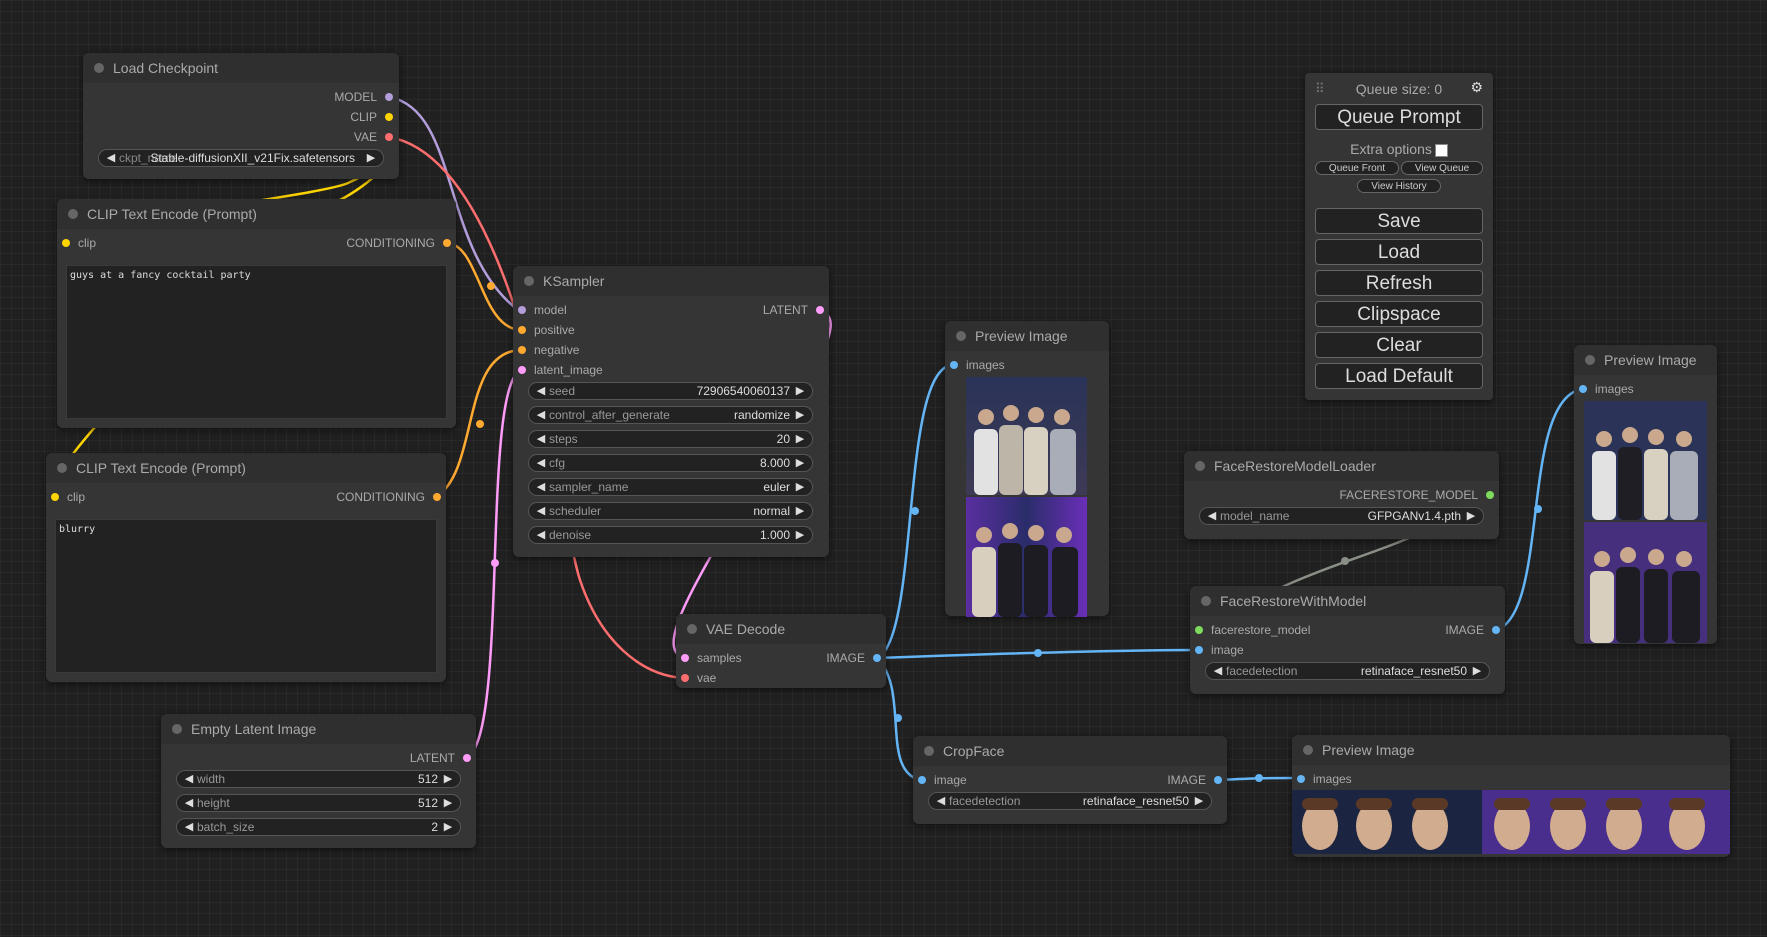 The width and height of the screenshot is (1767, 937). I want to click on queue-front-button: Queue Front, so click(1357, 168).